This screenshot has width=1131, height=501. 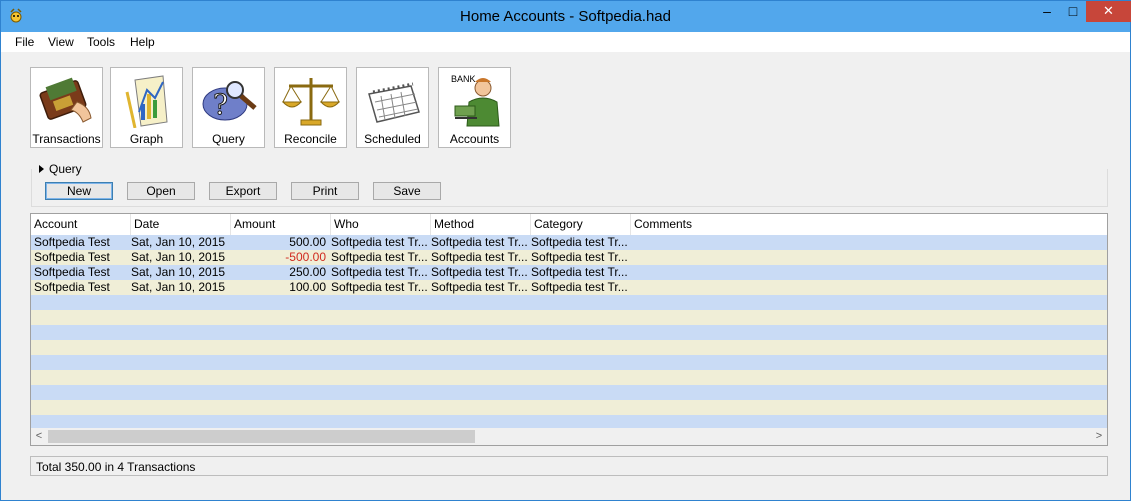 What do you see at coordinates (569, 436) in the screenshot?
I see `horizontal-scrollbar: < >` at bounding box center [569, 436].